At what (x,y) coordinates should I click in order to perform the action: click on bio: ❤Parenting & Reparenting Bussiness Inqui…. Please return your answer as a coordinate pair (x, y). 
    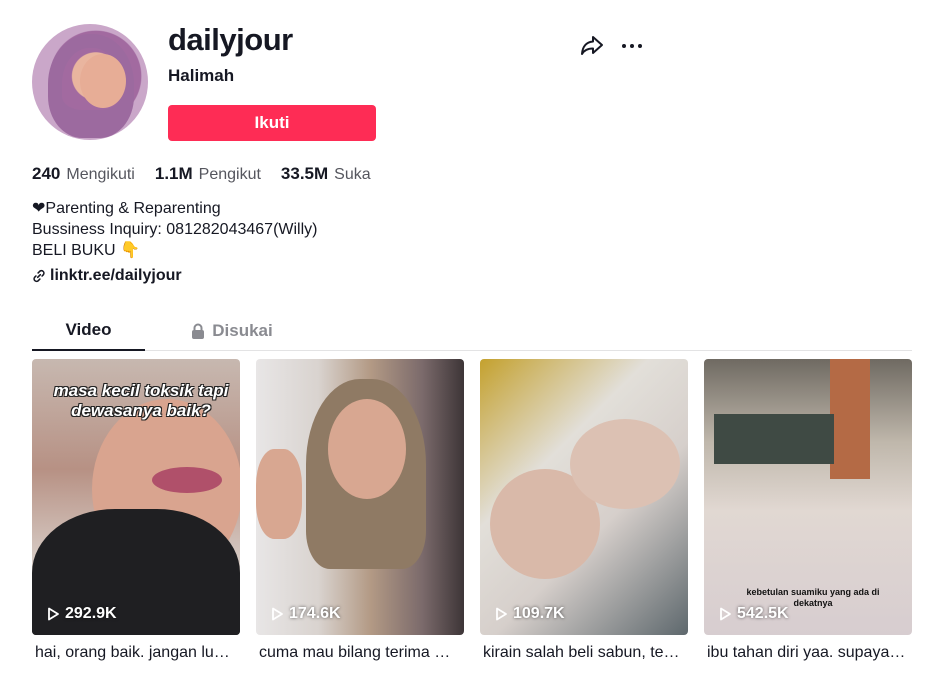
    Looking at the image, I should click on (174, 229).